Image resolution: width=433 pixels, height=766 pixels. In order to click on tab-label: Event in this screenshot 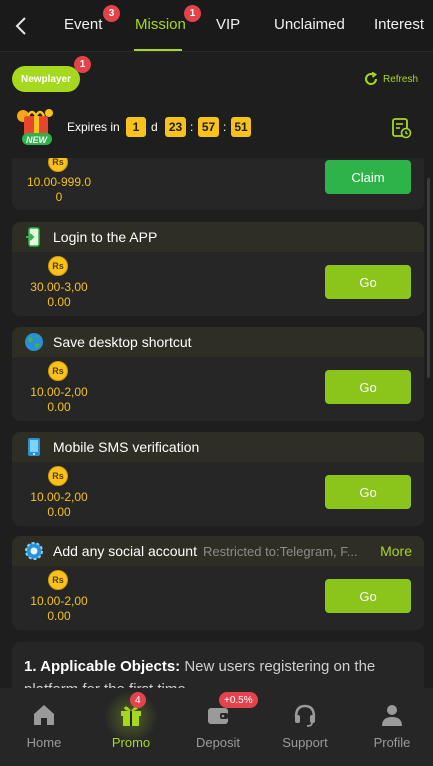, I will do `click(83, 24)`.